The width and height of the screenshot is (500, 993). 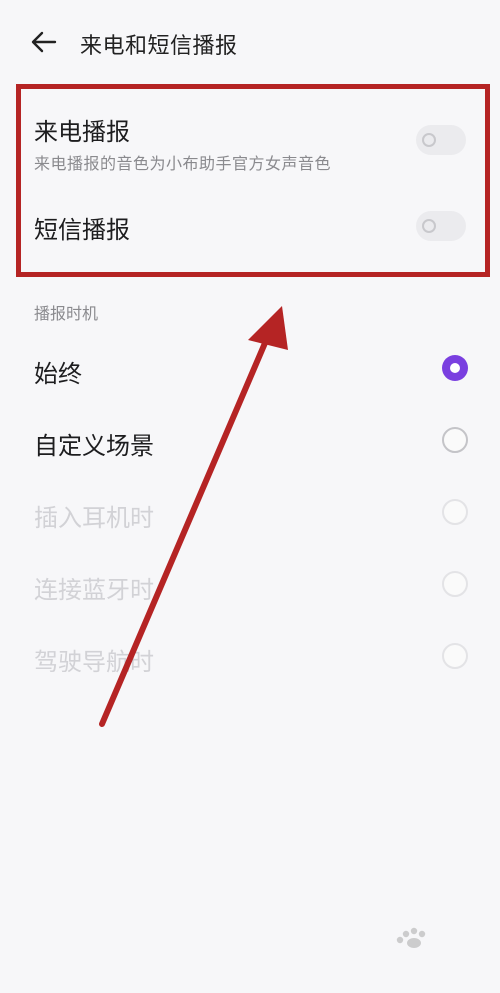 What do you see at coordinates (250, 514) in the screenshot?
I see `timing-option-headphones: 插入耳机时` at bounding box center [250, 514].